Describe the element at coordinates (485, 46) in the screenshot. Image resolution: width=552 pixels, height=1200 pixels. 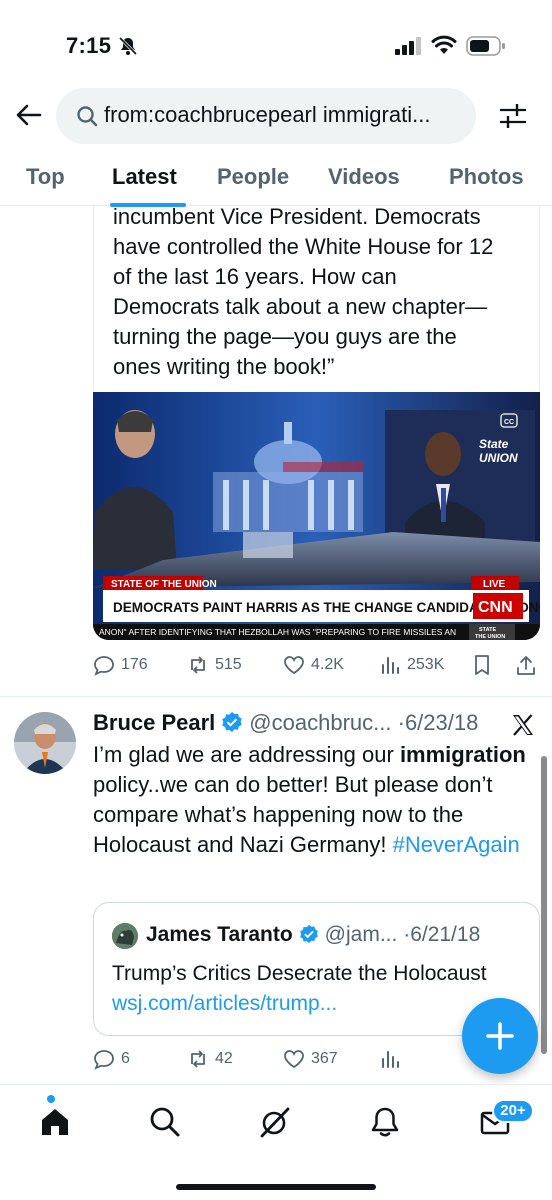
I see `battery-icon` at that location.